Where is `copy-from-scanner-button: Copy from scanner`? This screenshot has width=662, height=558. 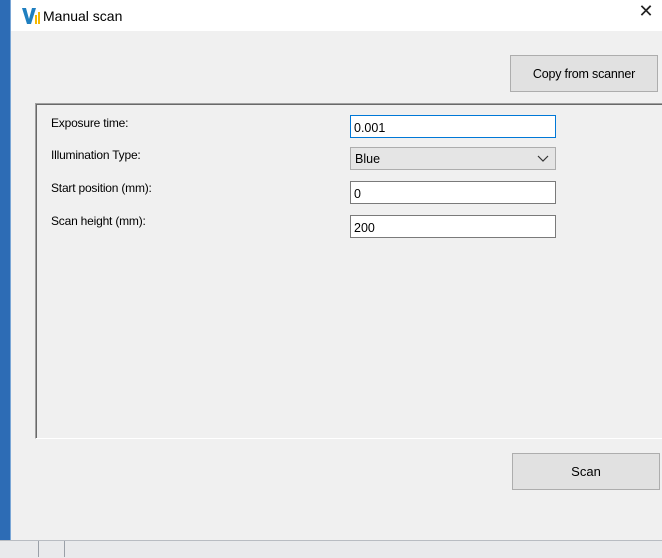 copy-from-scanner-button: Copy from scanner is located at coordinates (584, 73).